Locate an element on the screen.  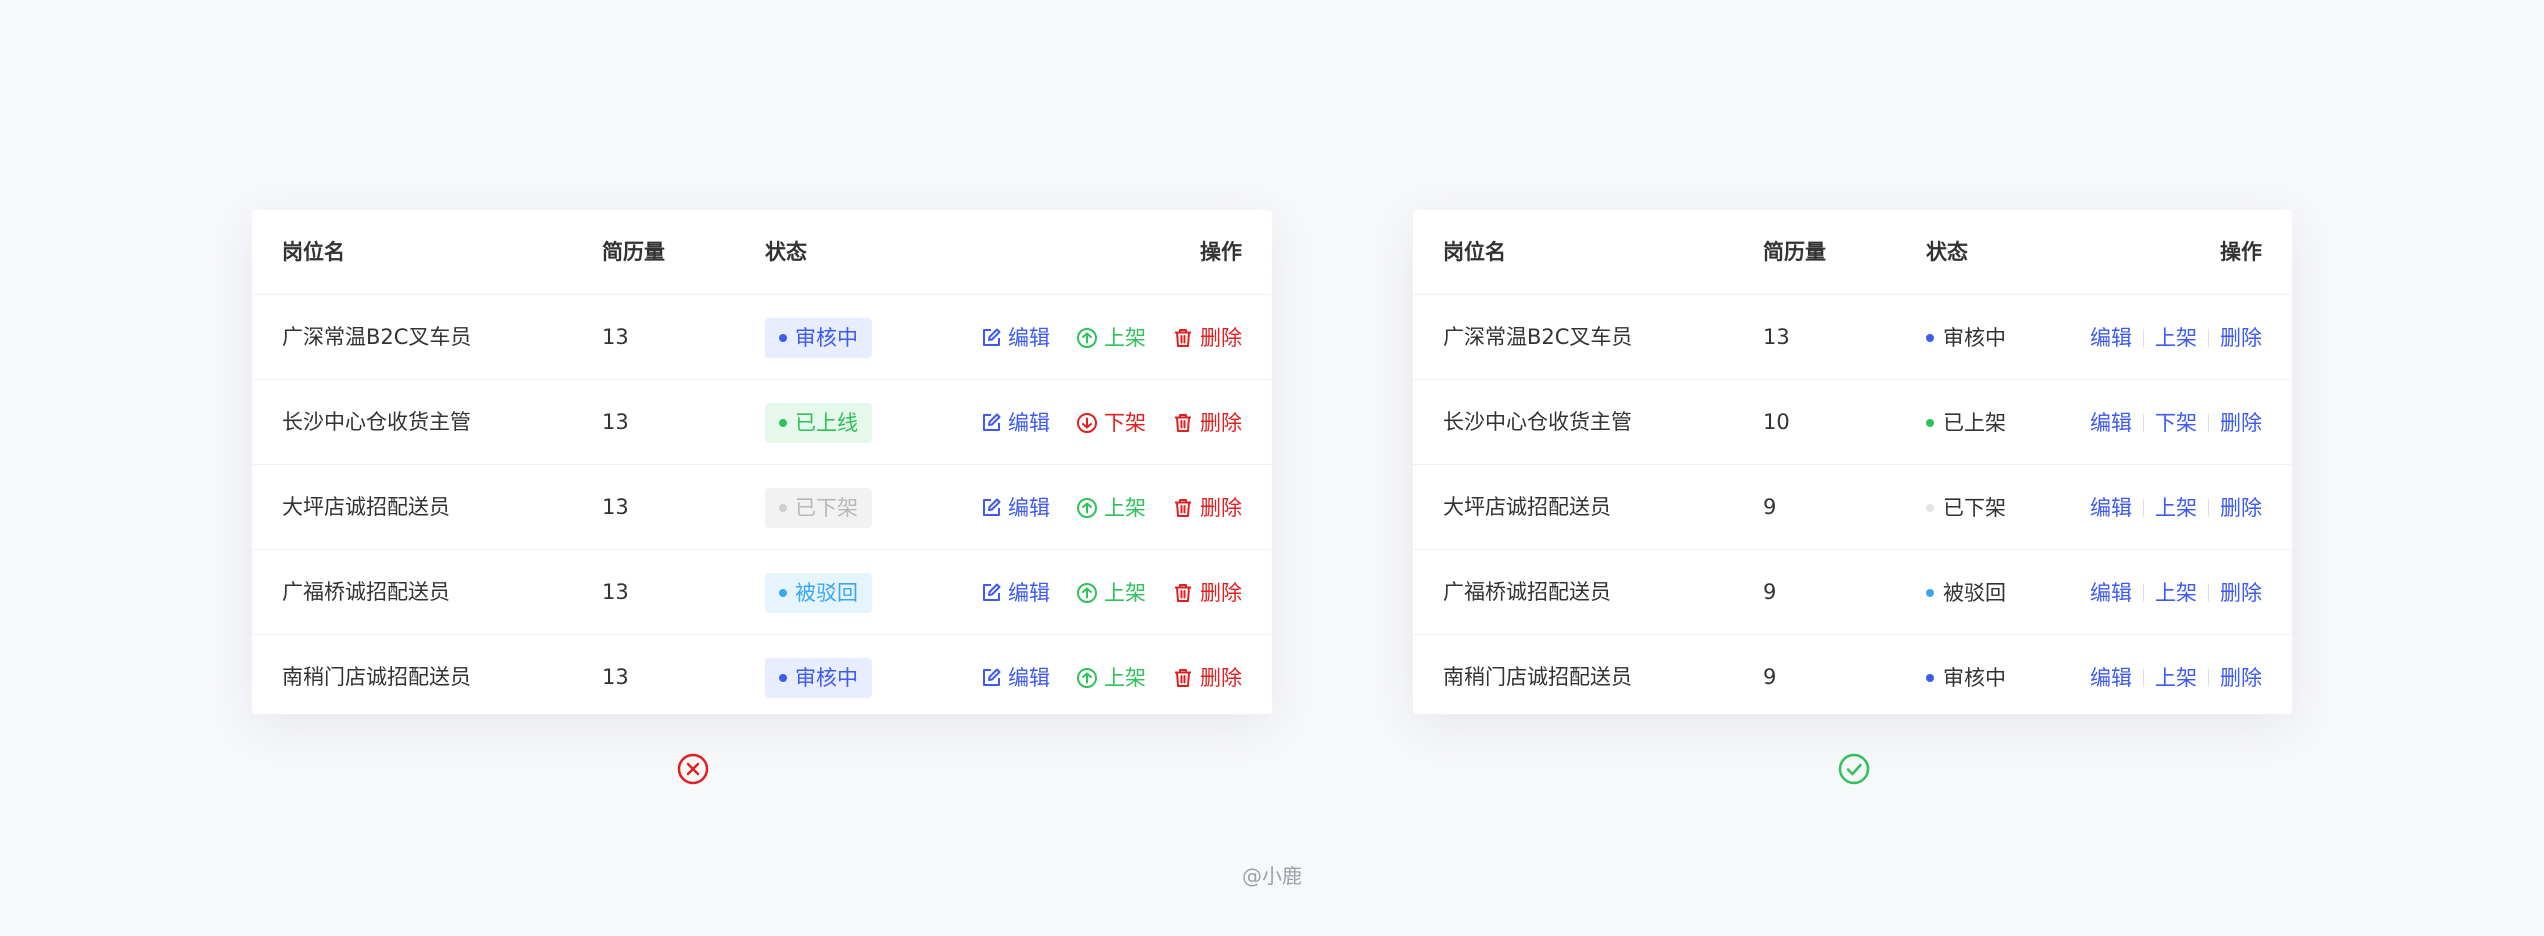
resume-count: 9 is located at coordinates (1770, 507).